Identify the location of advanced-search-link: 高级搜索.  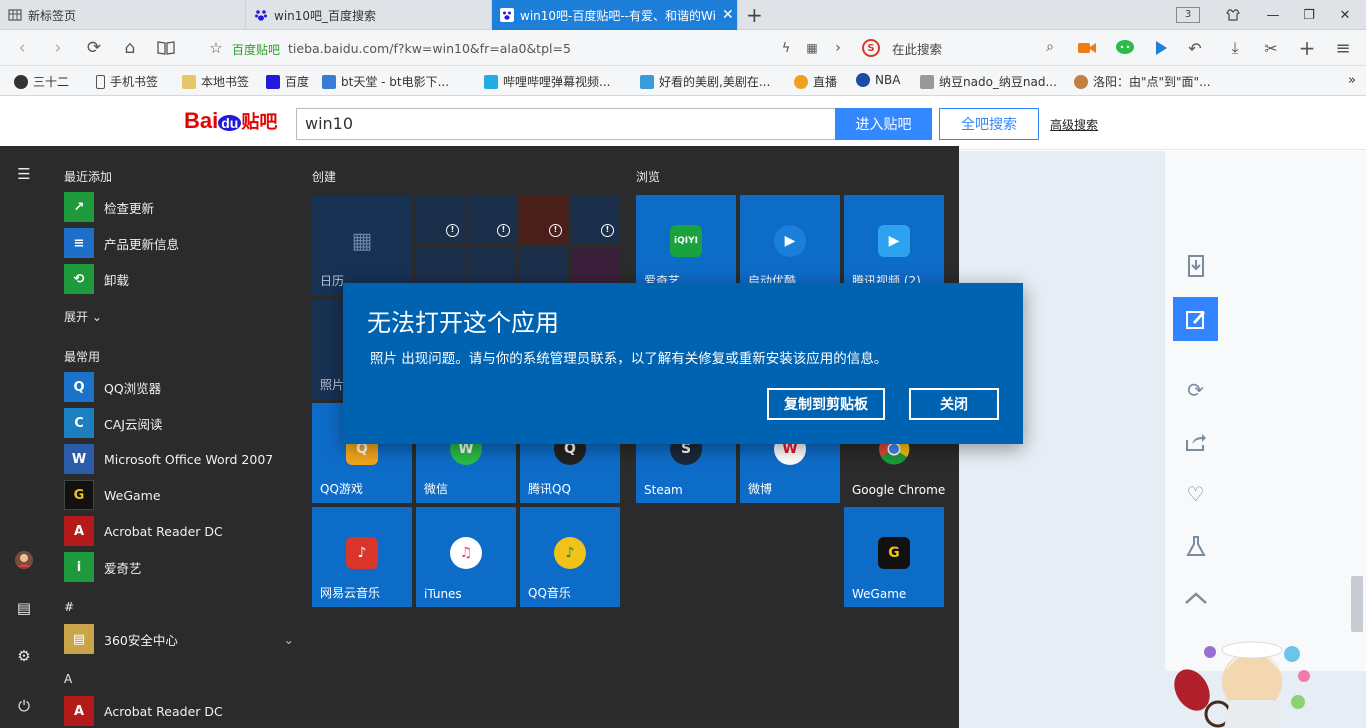
(1074, 124).